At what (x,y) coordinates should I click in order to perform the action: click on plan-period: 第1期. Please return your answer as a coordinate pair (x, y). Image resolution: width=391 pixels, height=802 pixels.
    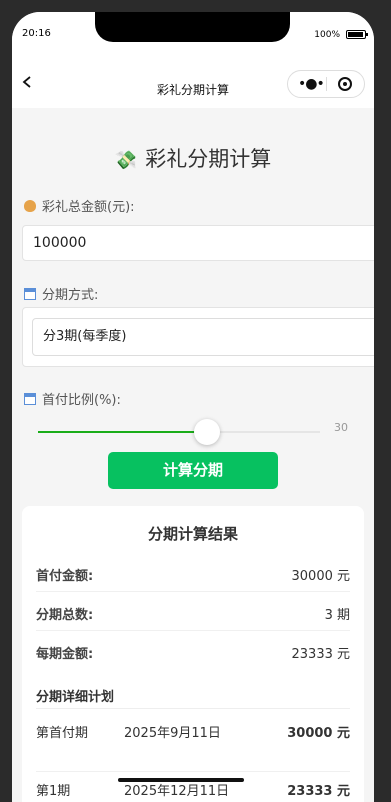
    Looking at the image, I should click on (53, 791).